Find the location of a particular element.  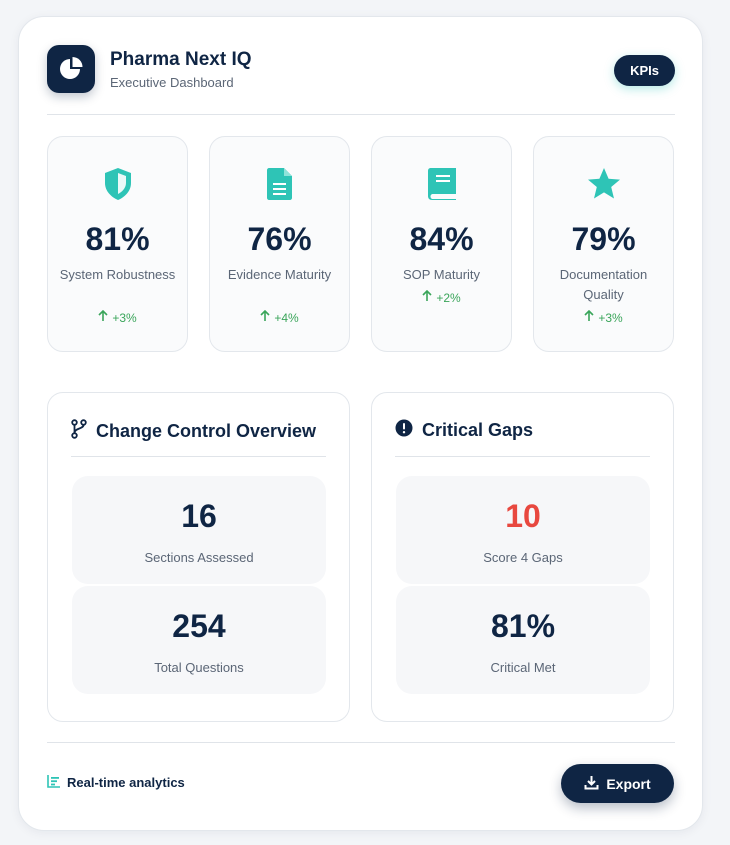

stat-label: Critical Met is located at coordinates (523, 667).